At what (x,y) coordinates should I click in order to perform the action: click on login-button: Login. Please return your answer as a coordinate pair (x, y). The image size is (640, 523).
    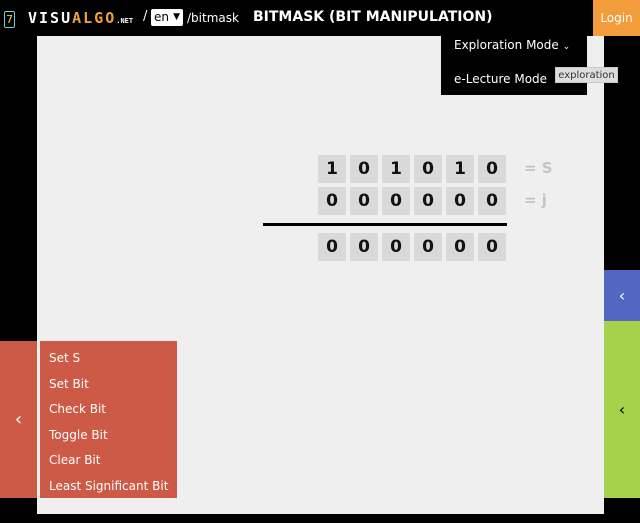
    Looking at the image, I should click on (616, 18).